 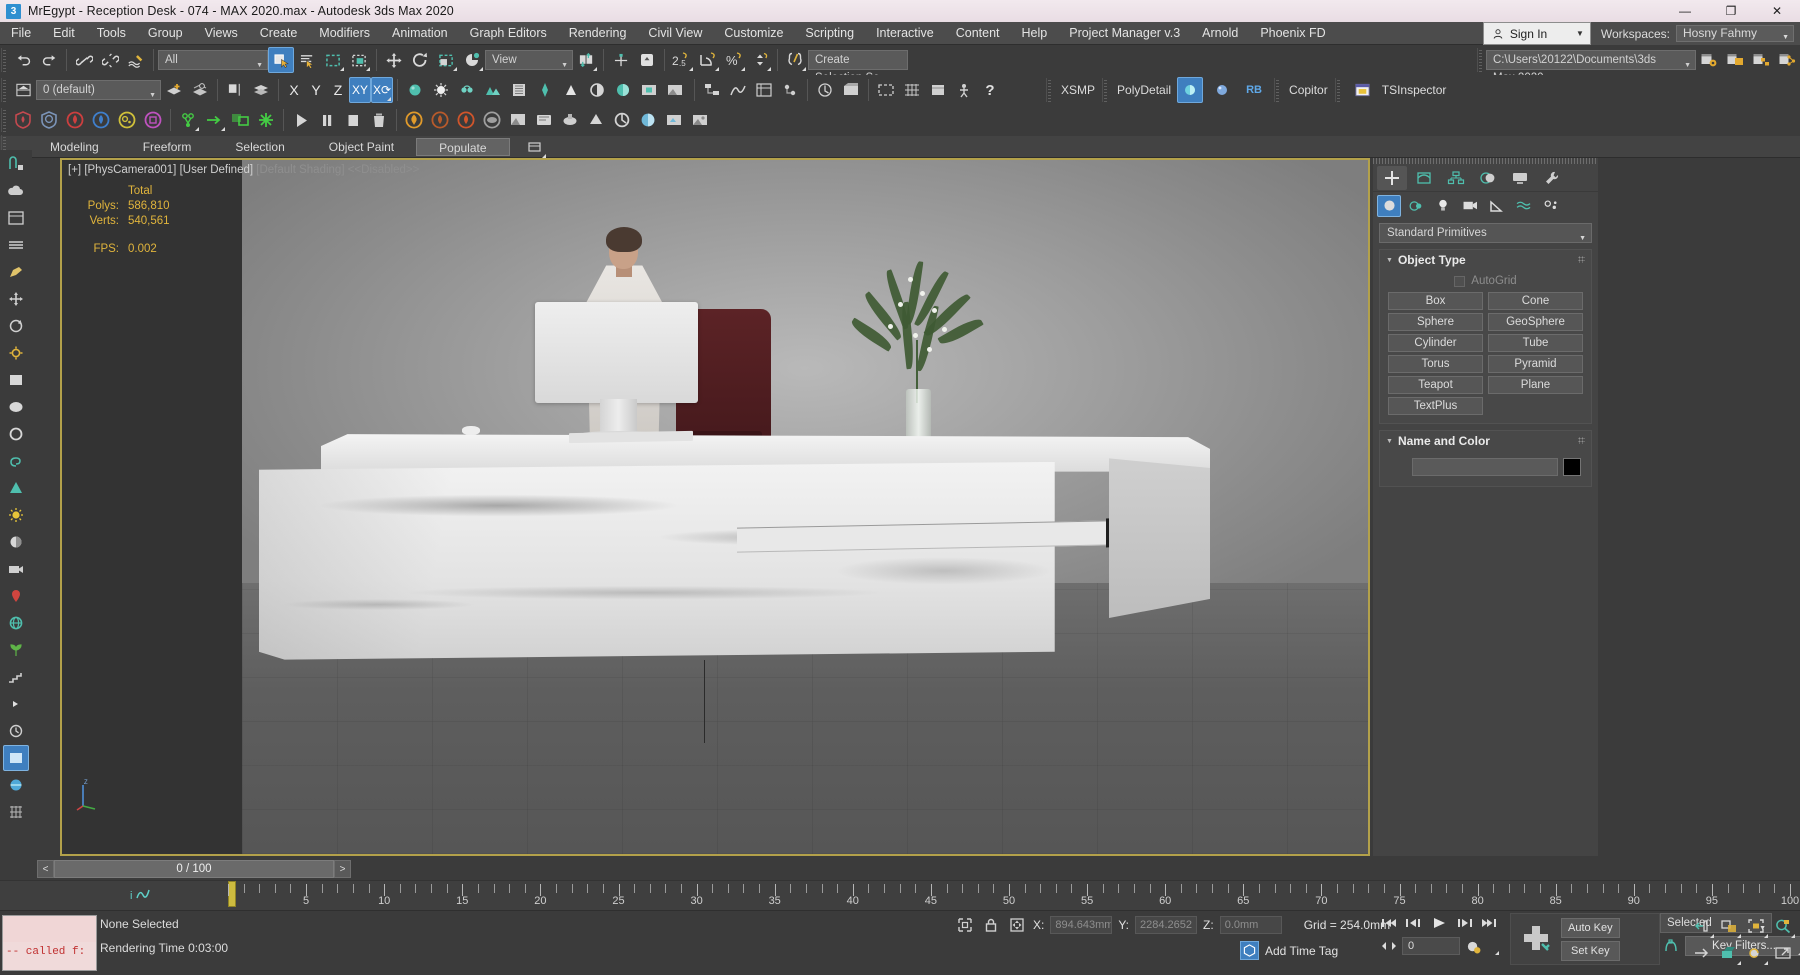 What do you see at coordinates (136, 60) in the screenshot?
I see `bind-to-space-warp-icon` at bounding box center [136, 60].